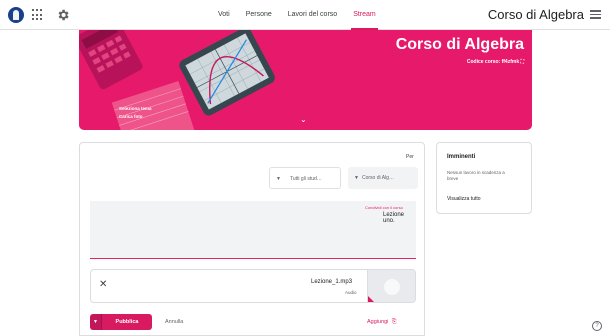  Describe the element at coordinates (391, 286) in the screenshot. I see `attachment-thumbnail` at that location.